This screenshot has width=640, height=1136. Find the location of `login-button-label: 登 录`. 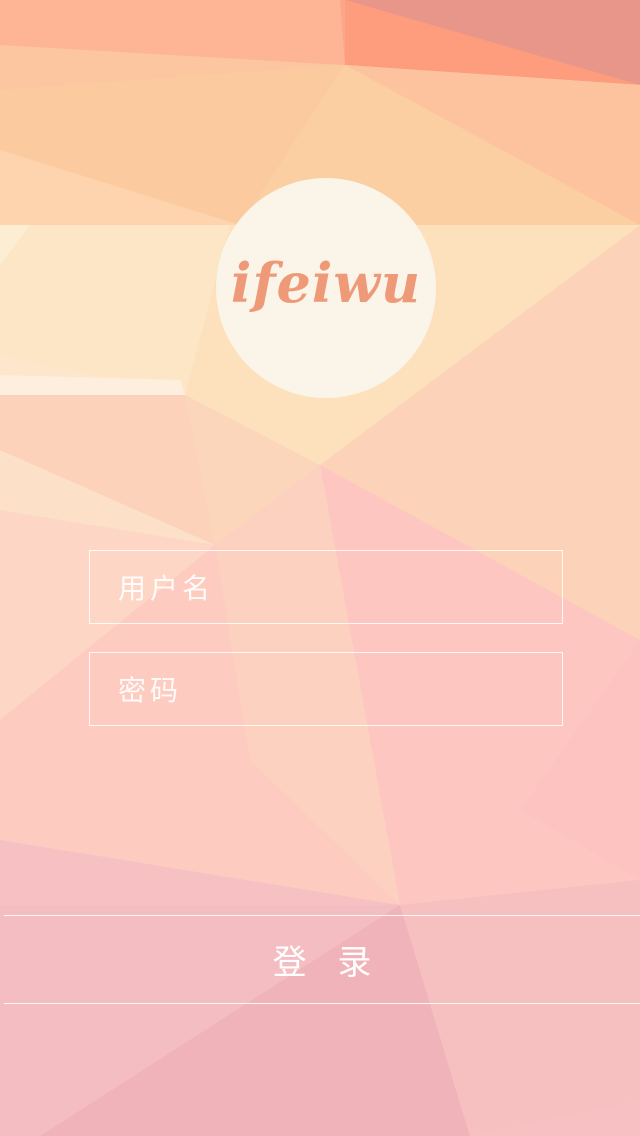

login-button-label: 登 录 is located at coordinates (327, 963).